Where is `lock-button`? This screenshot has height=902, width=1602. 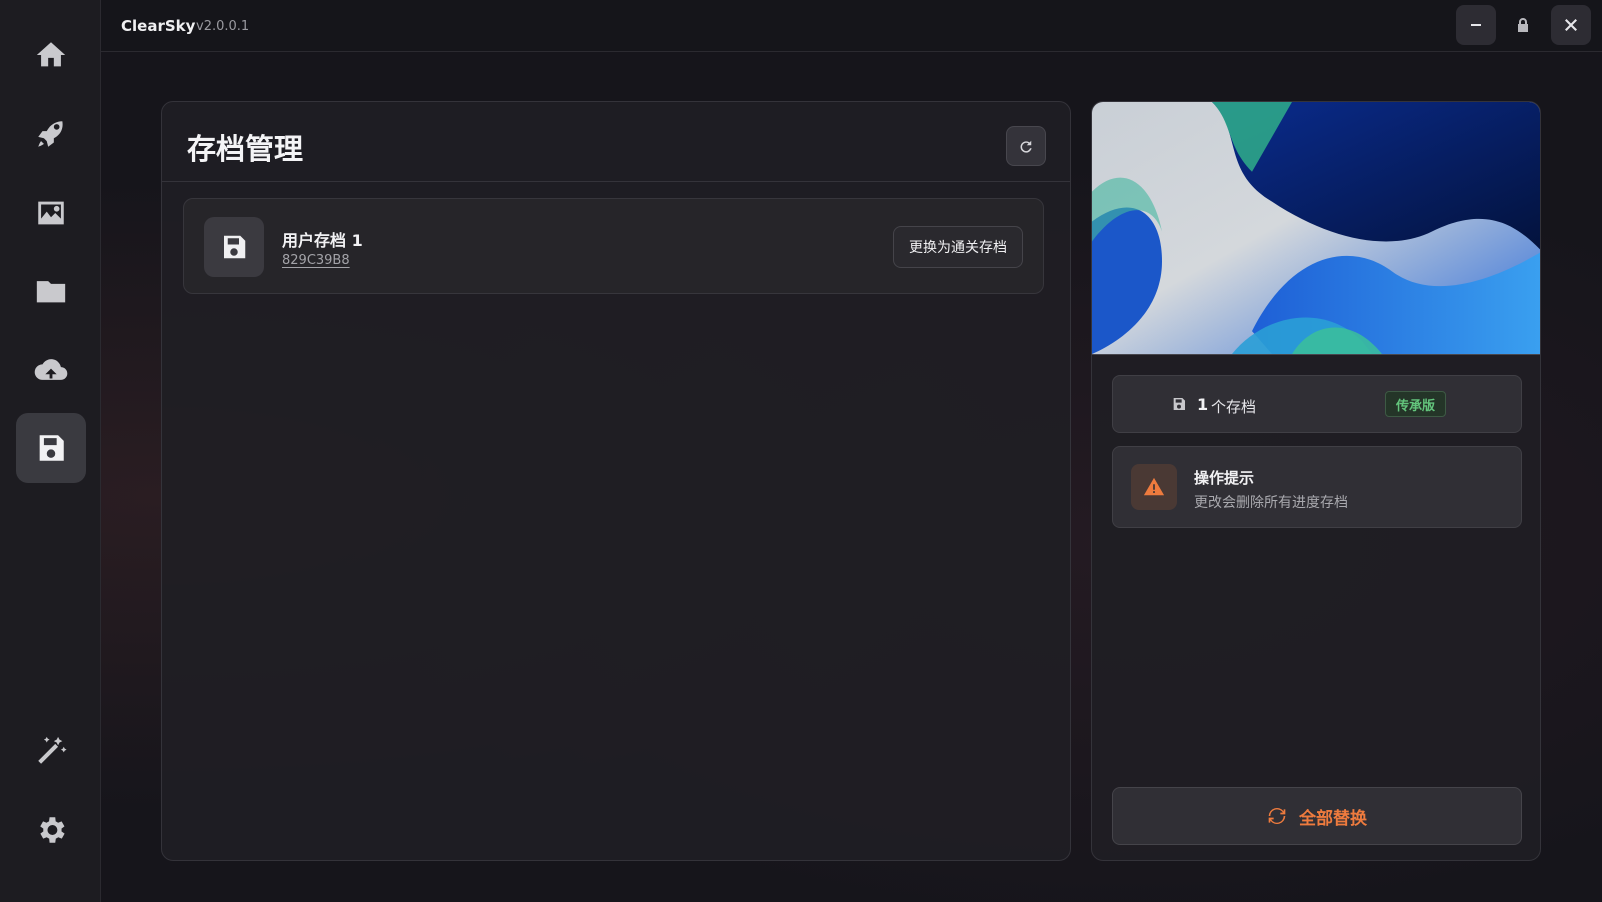
lock-button is located at coordinates (1523, 25).